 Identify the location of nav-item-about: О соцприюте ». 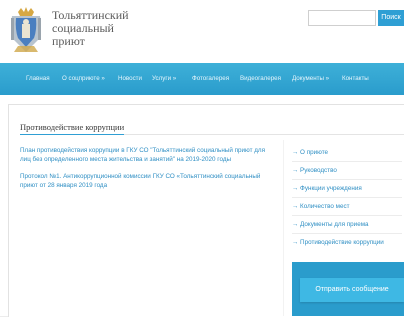
(83, 79).